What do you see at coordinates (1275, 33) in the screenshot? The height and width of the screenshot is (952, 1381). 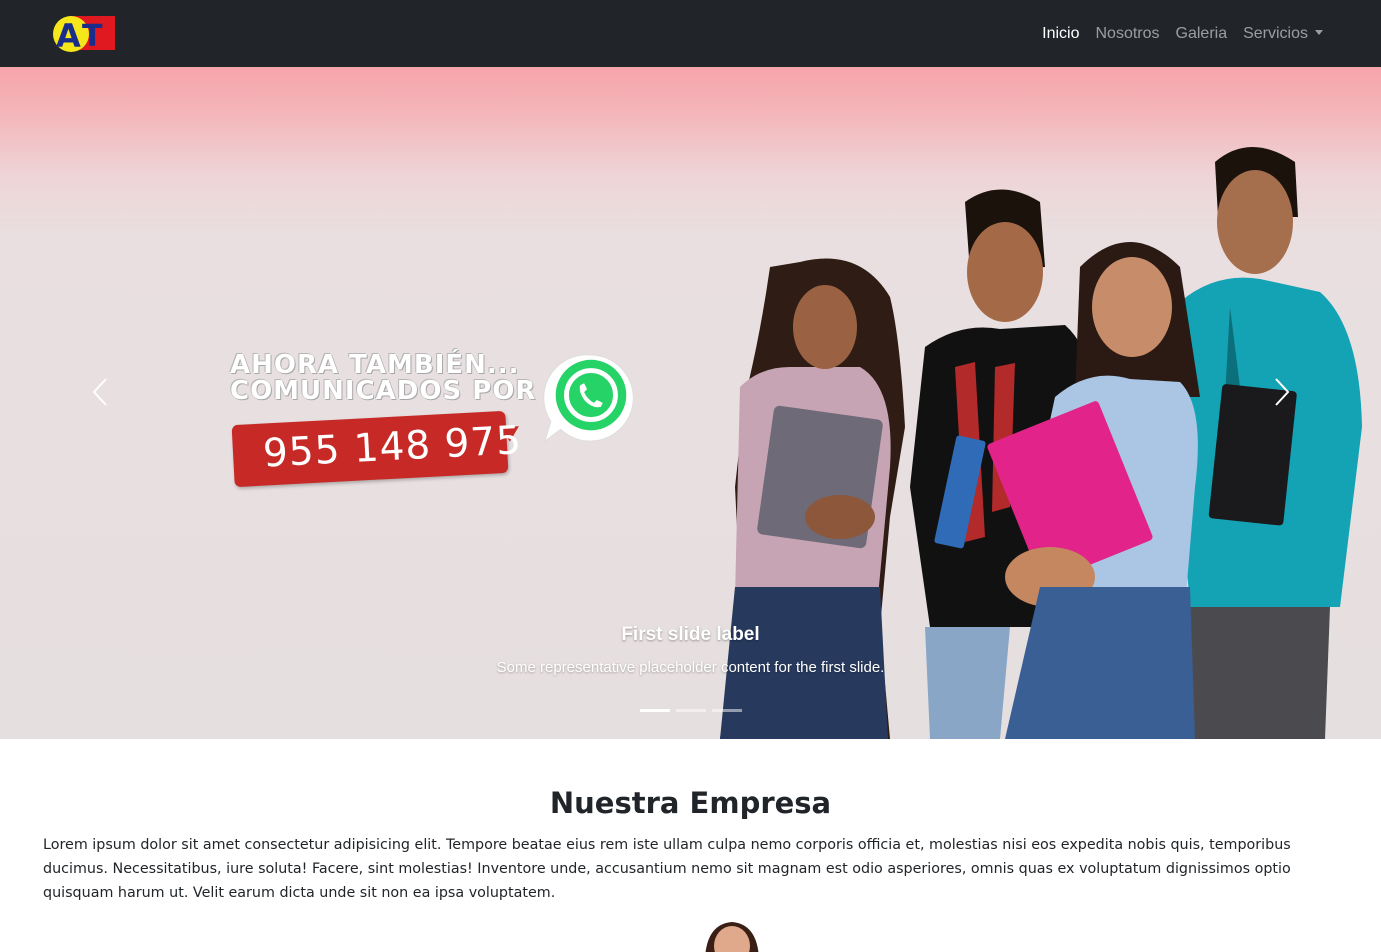 I see `nav-link-servicios-label: Servicios` at bounding box center [1275, 33].